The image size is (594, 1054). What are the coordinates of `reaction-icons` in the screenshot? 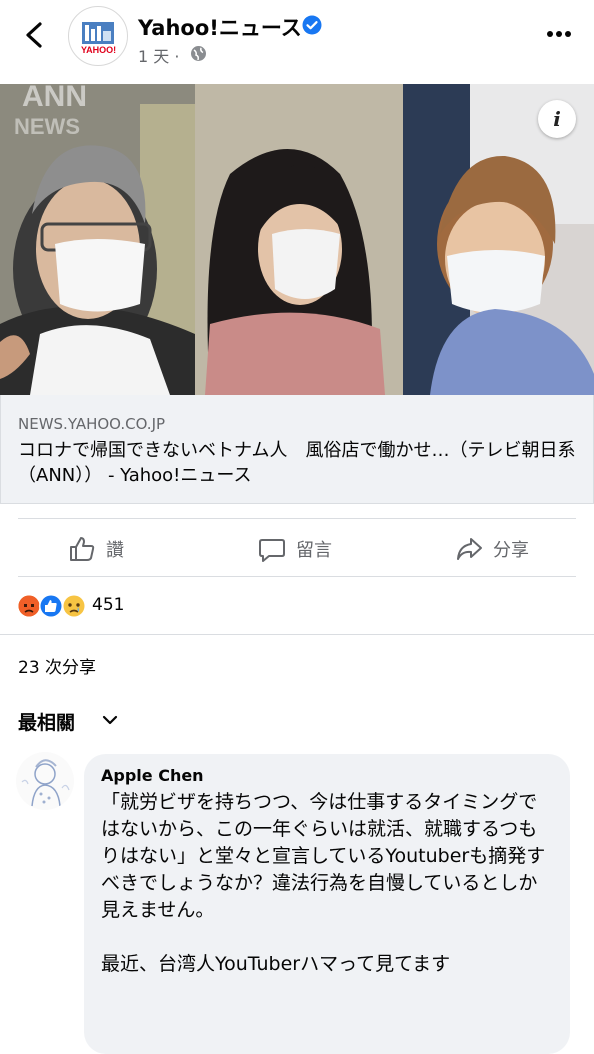 It's located at (53, 606).